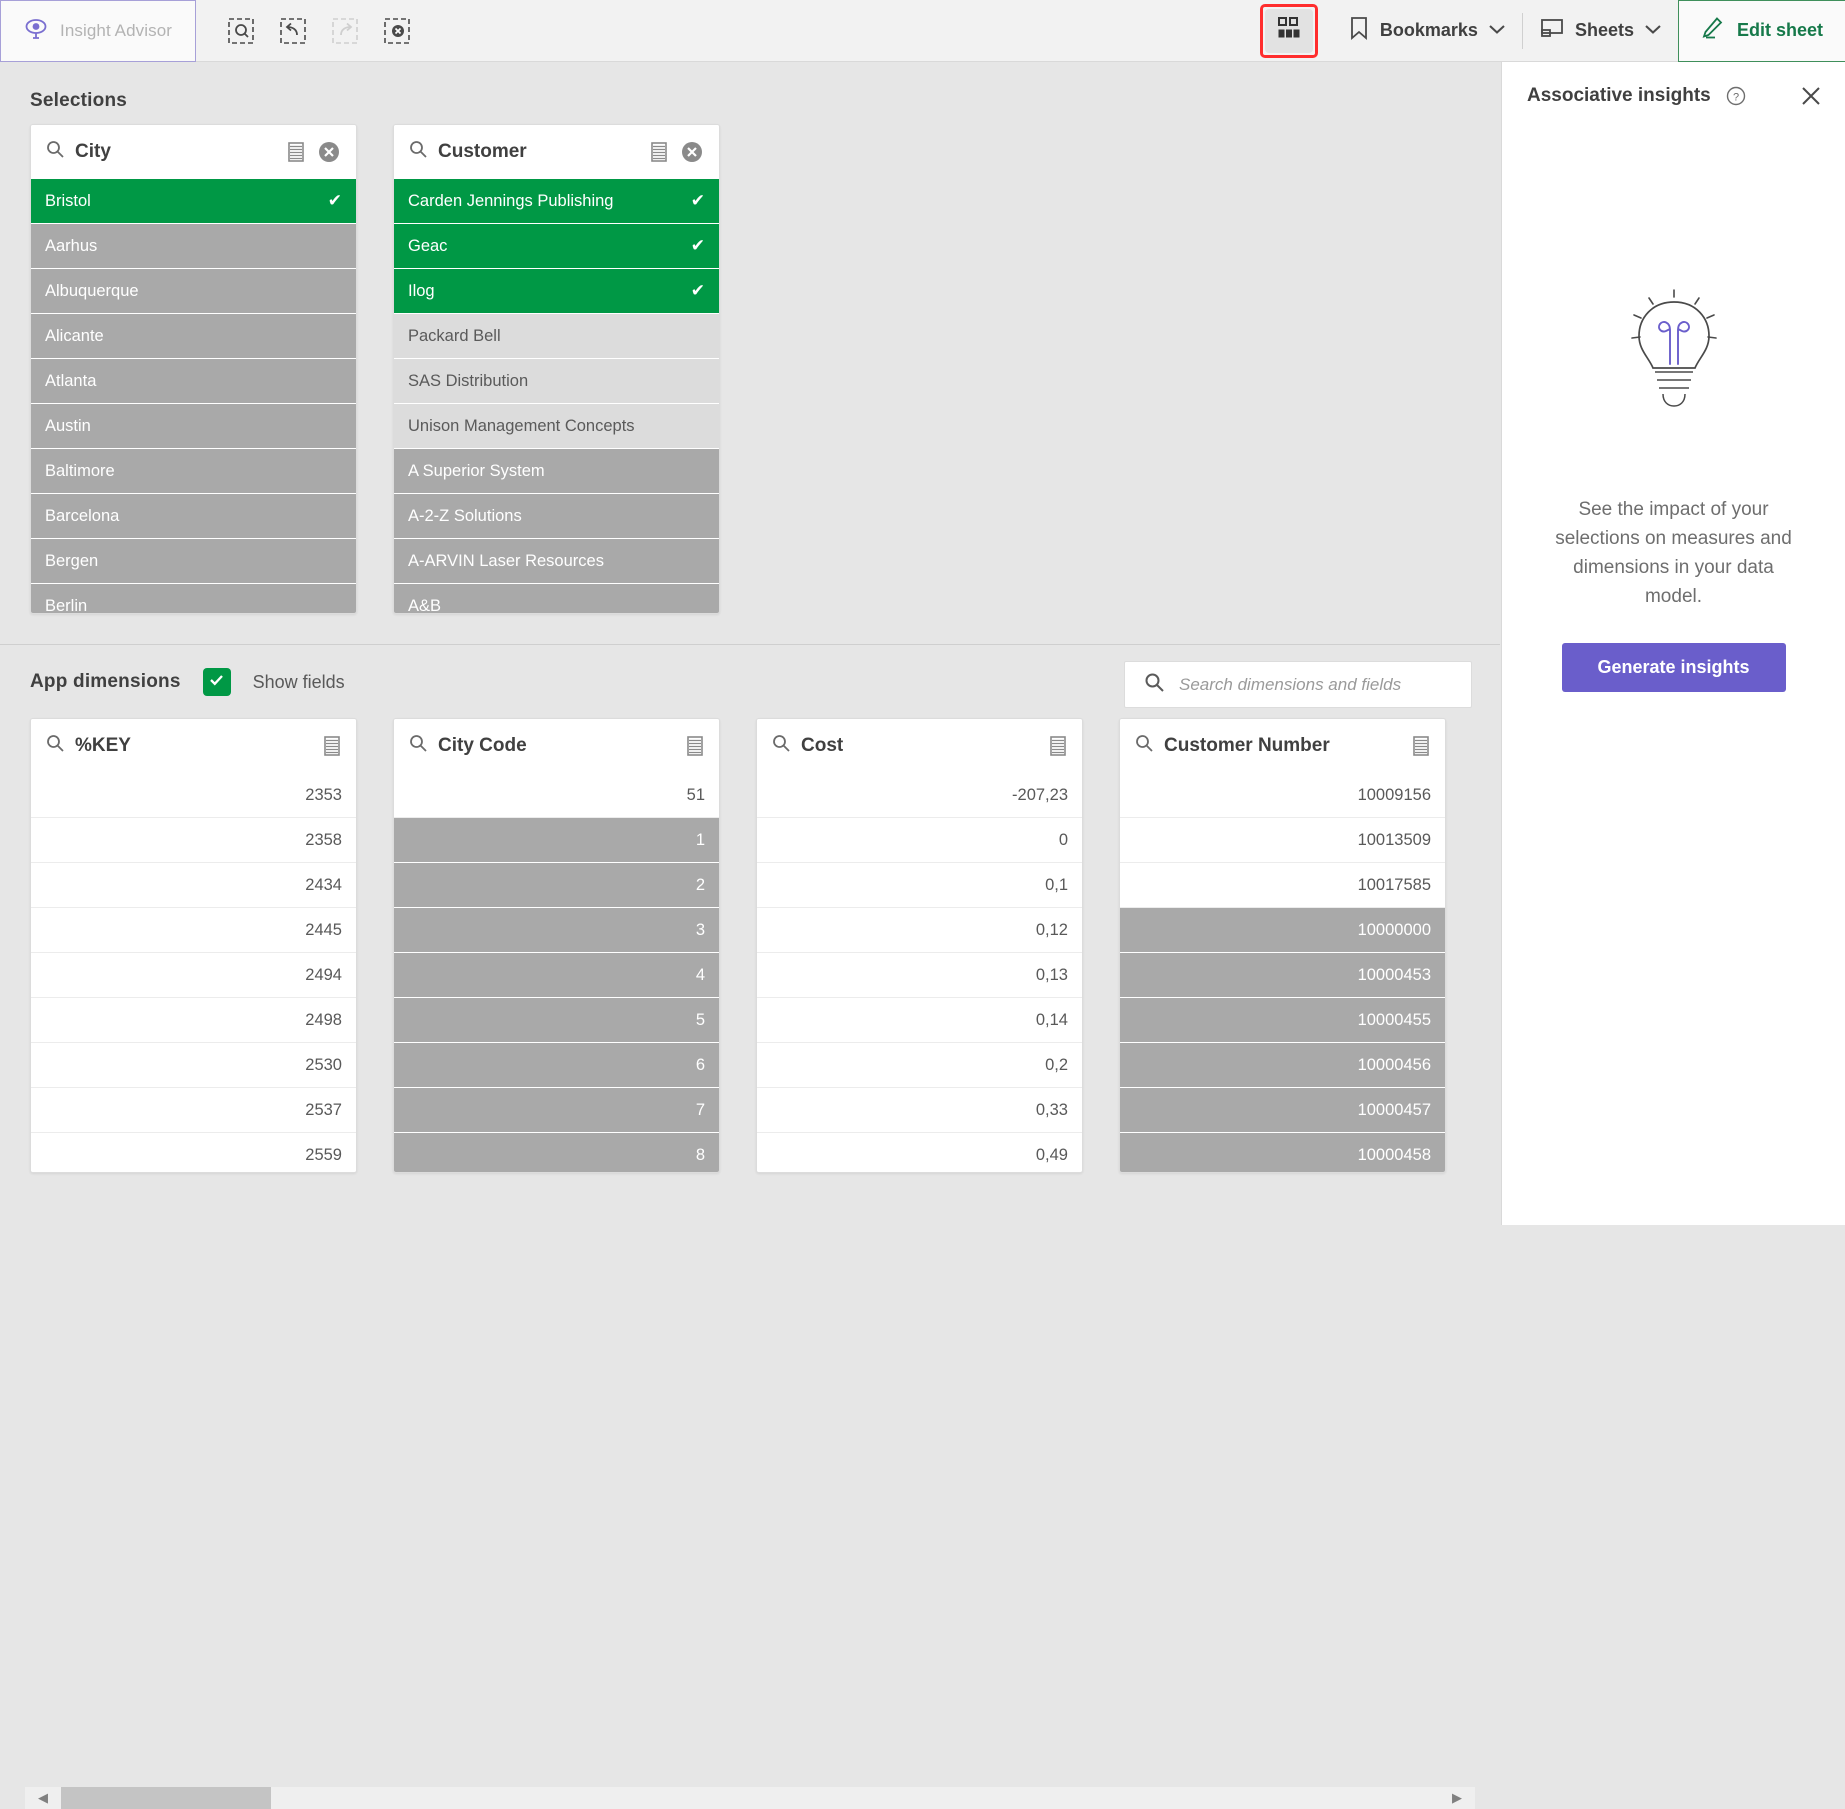 This screenshot has width=1845, height=1809. I want to click on dimension-row: 8, so click(556, 1152).